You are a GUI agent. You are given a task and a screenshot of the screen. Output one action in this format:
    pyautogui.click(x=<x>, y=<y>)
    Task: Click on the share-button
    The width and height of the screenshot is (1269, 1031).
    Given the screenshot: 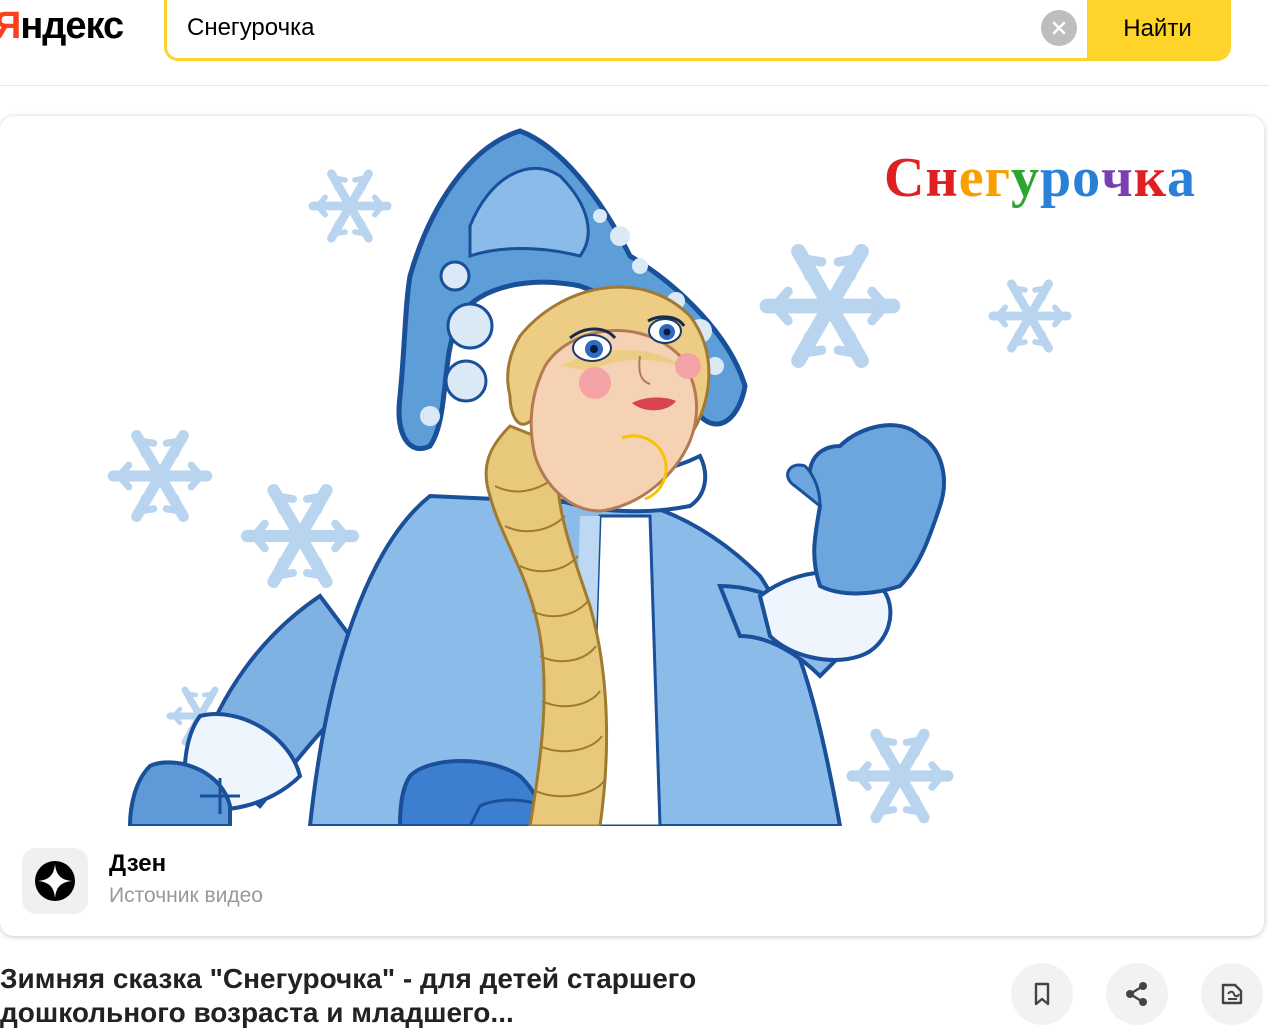 What is the action you would take?
    pyautogui.click(x=1137, y=994)
    